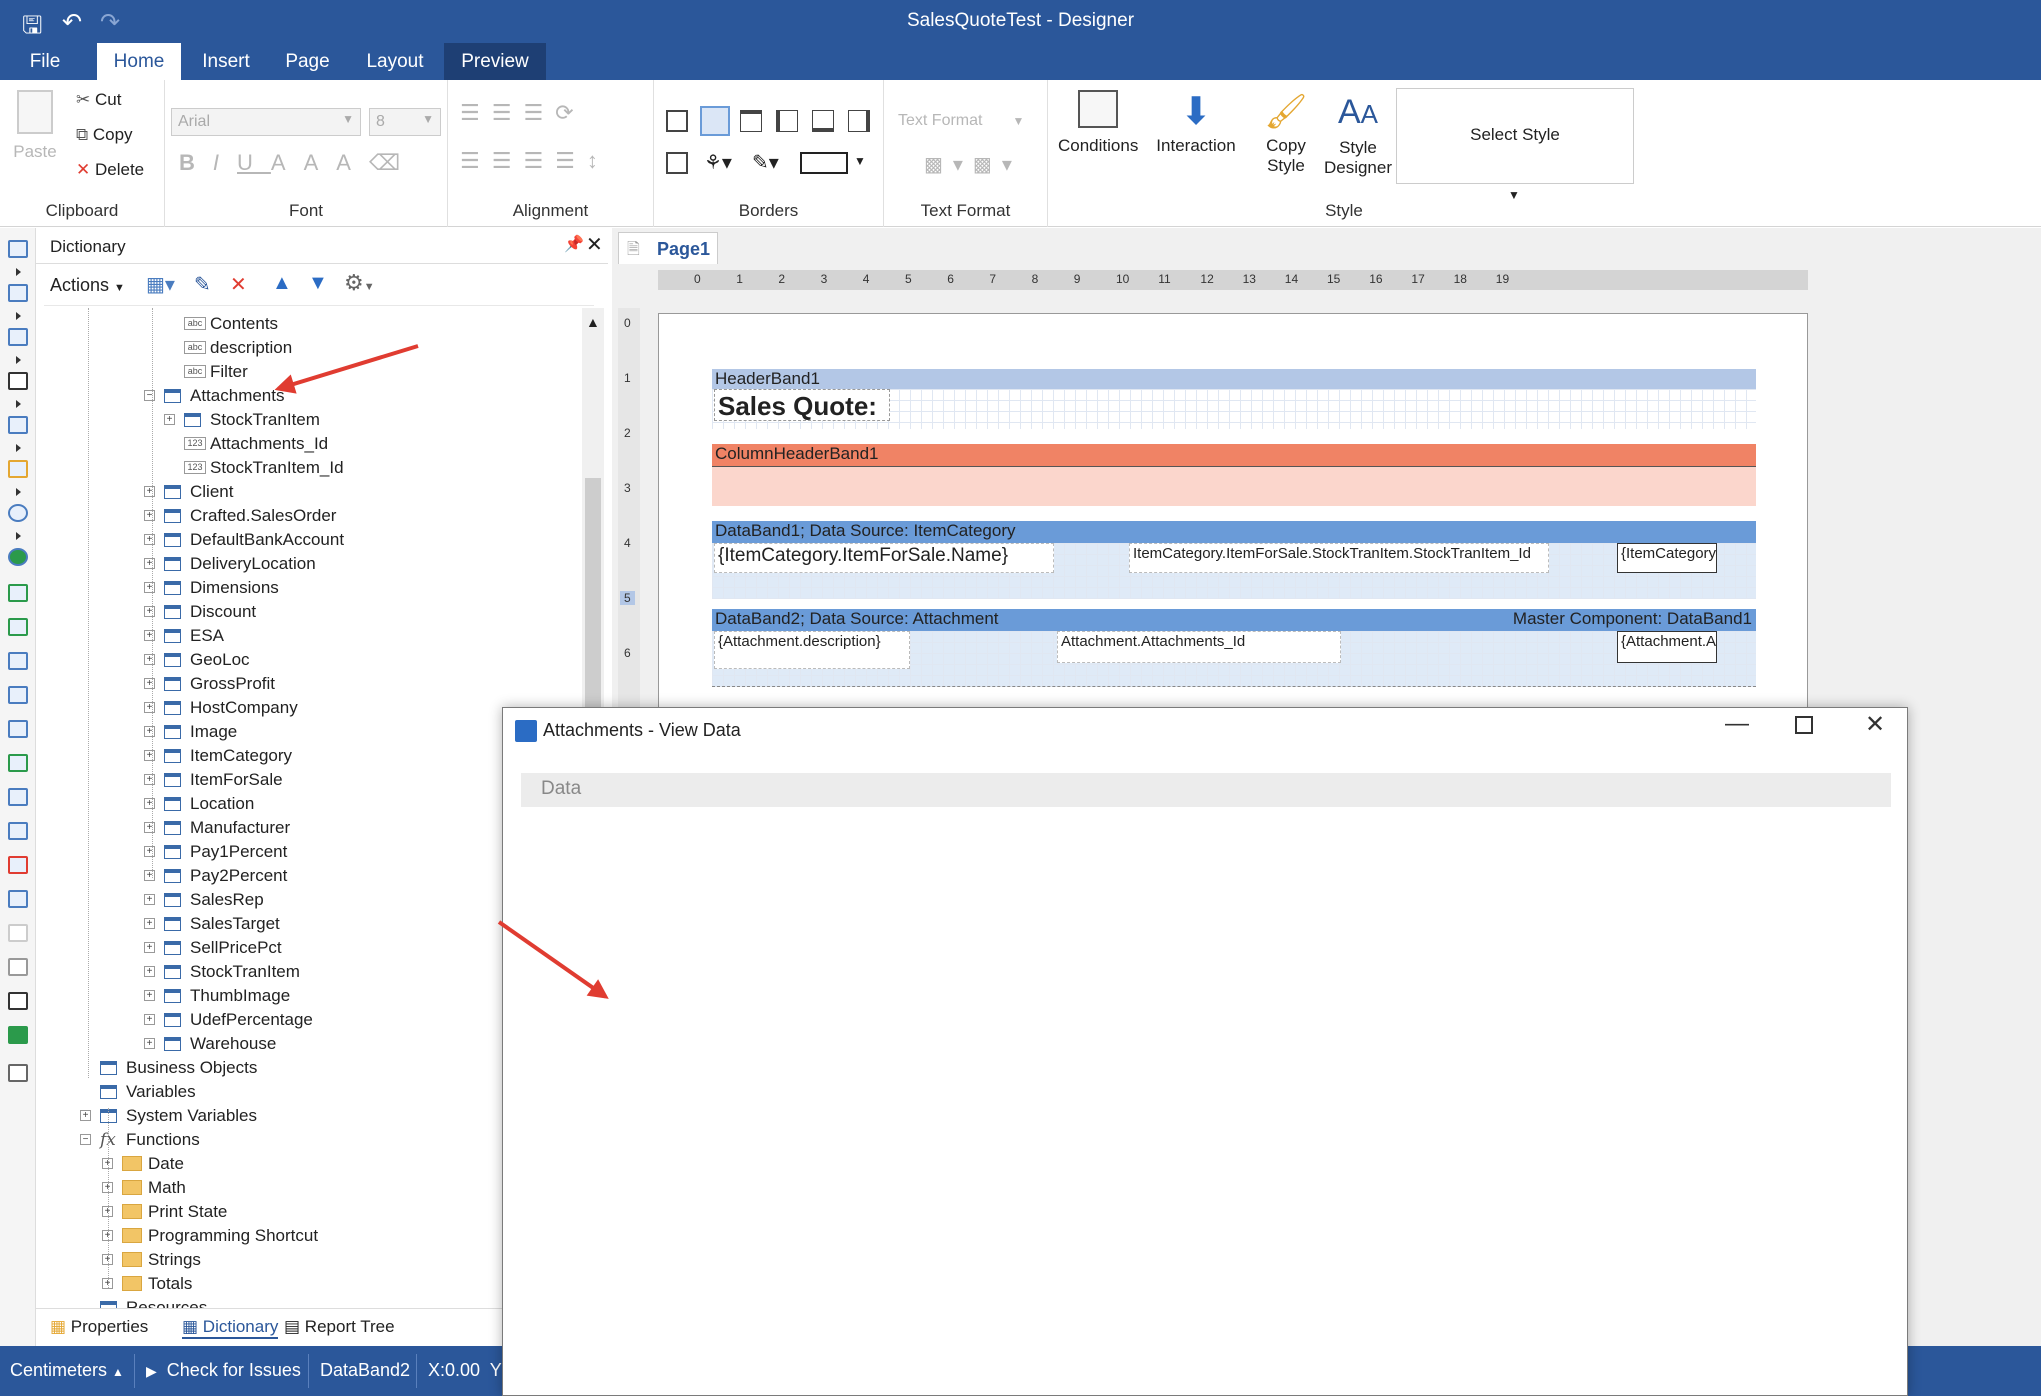 The width and height of the screenshot is (2041, 1396). I want to click on header-band: HeaderBand1, so click(1234, 379).